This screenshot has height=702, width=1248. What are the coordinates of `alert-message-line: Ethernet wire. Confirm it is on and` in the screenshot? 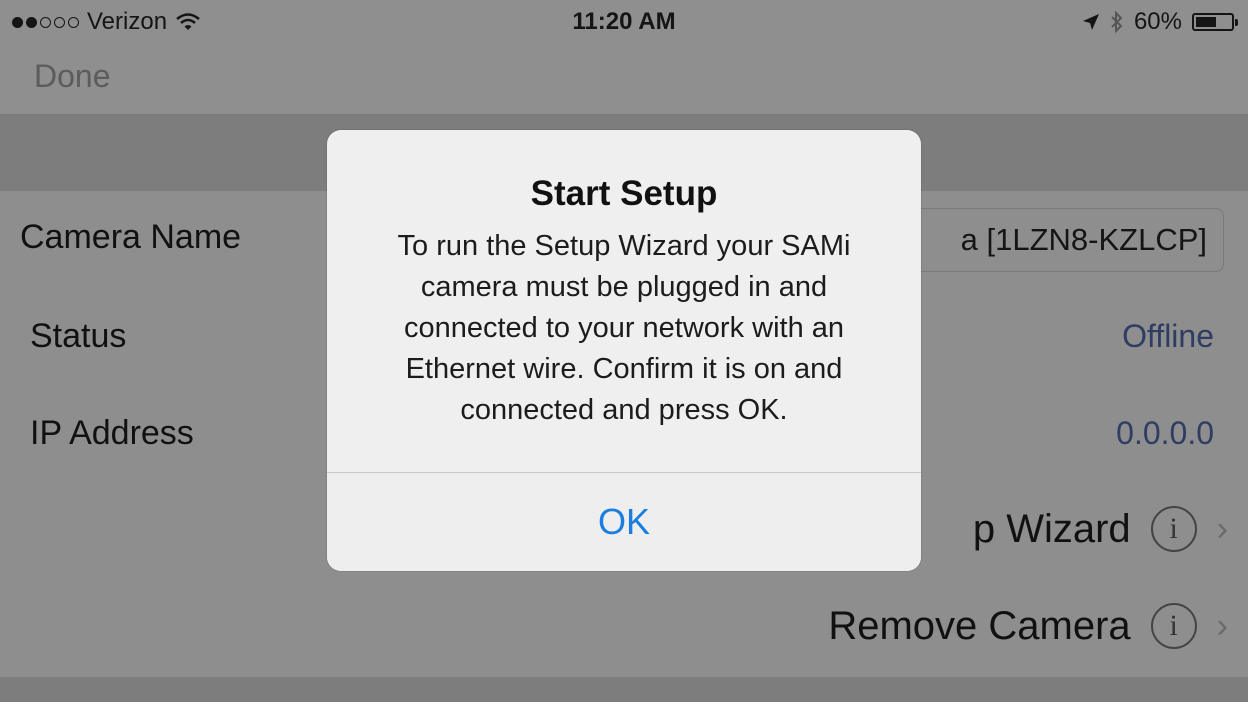 It's located at (624, 369).